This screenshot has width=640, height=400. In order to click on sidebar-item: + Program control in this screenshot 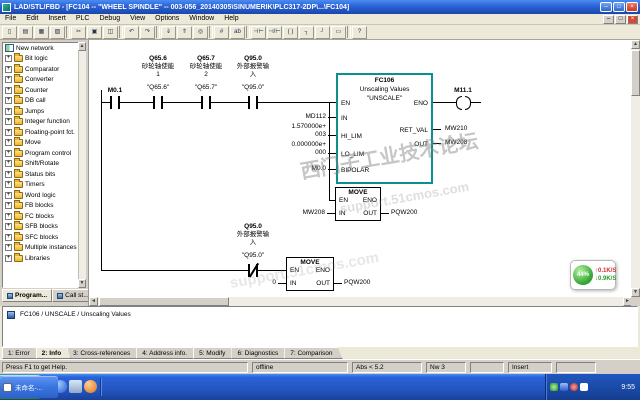, I will do `click(44, 153)`.